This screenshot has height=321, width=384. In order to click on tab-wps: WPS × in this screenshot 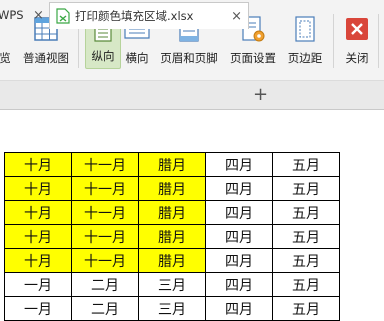, I will do `click(23, 15)`.